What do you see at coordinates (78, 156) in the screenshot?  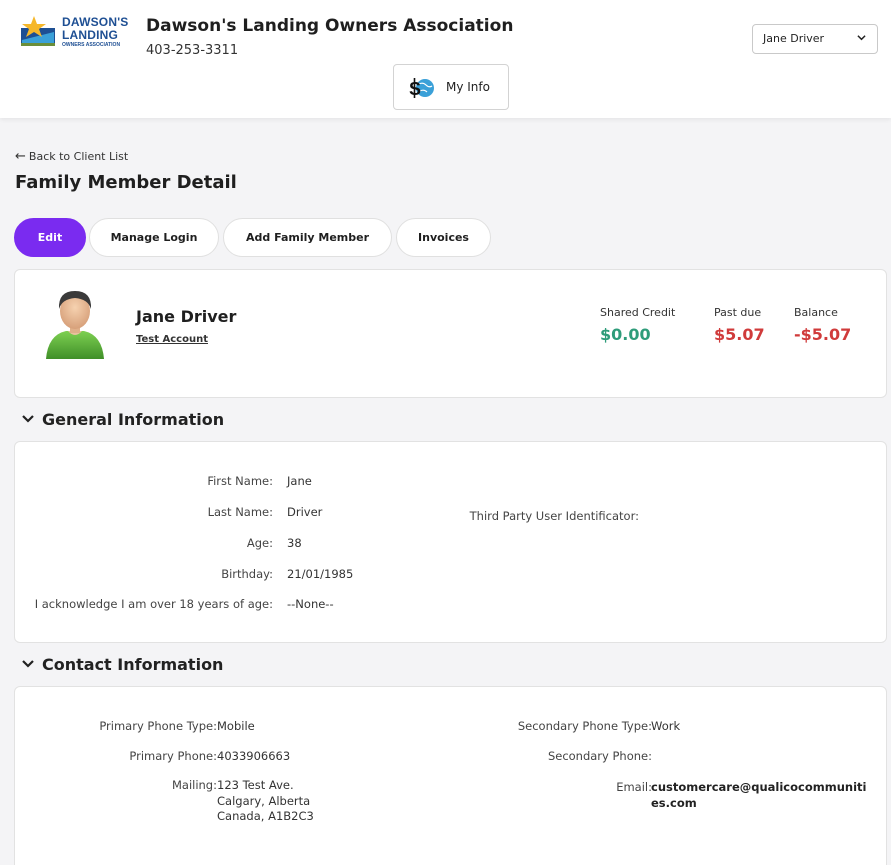 I see `back-label: Back to Client List` at bounding box center [78, 156].